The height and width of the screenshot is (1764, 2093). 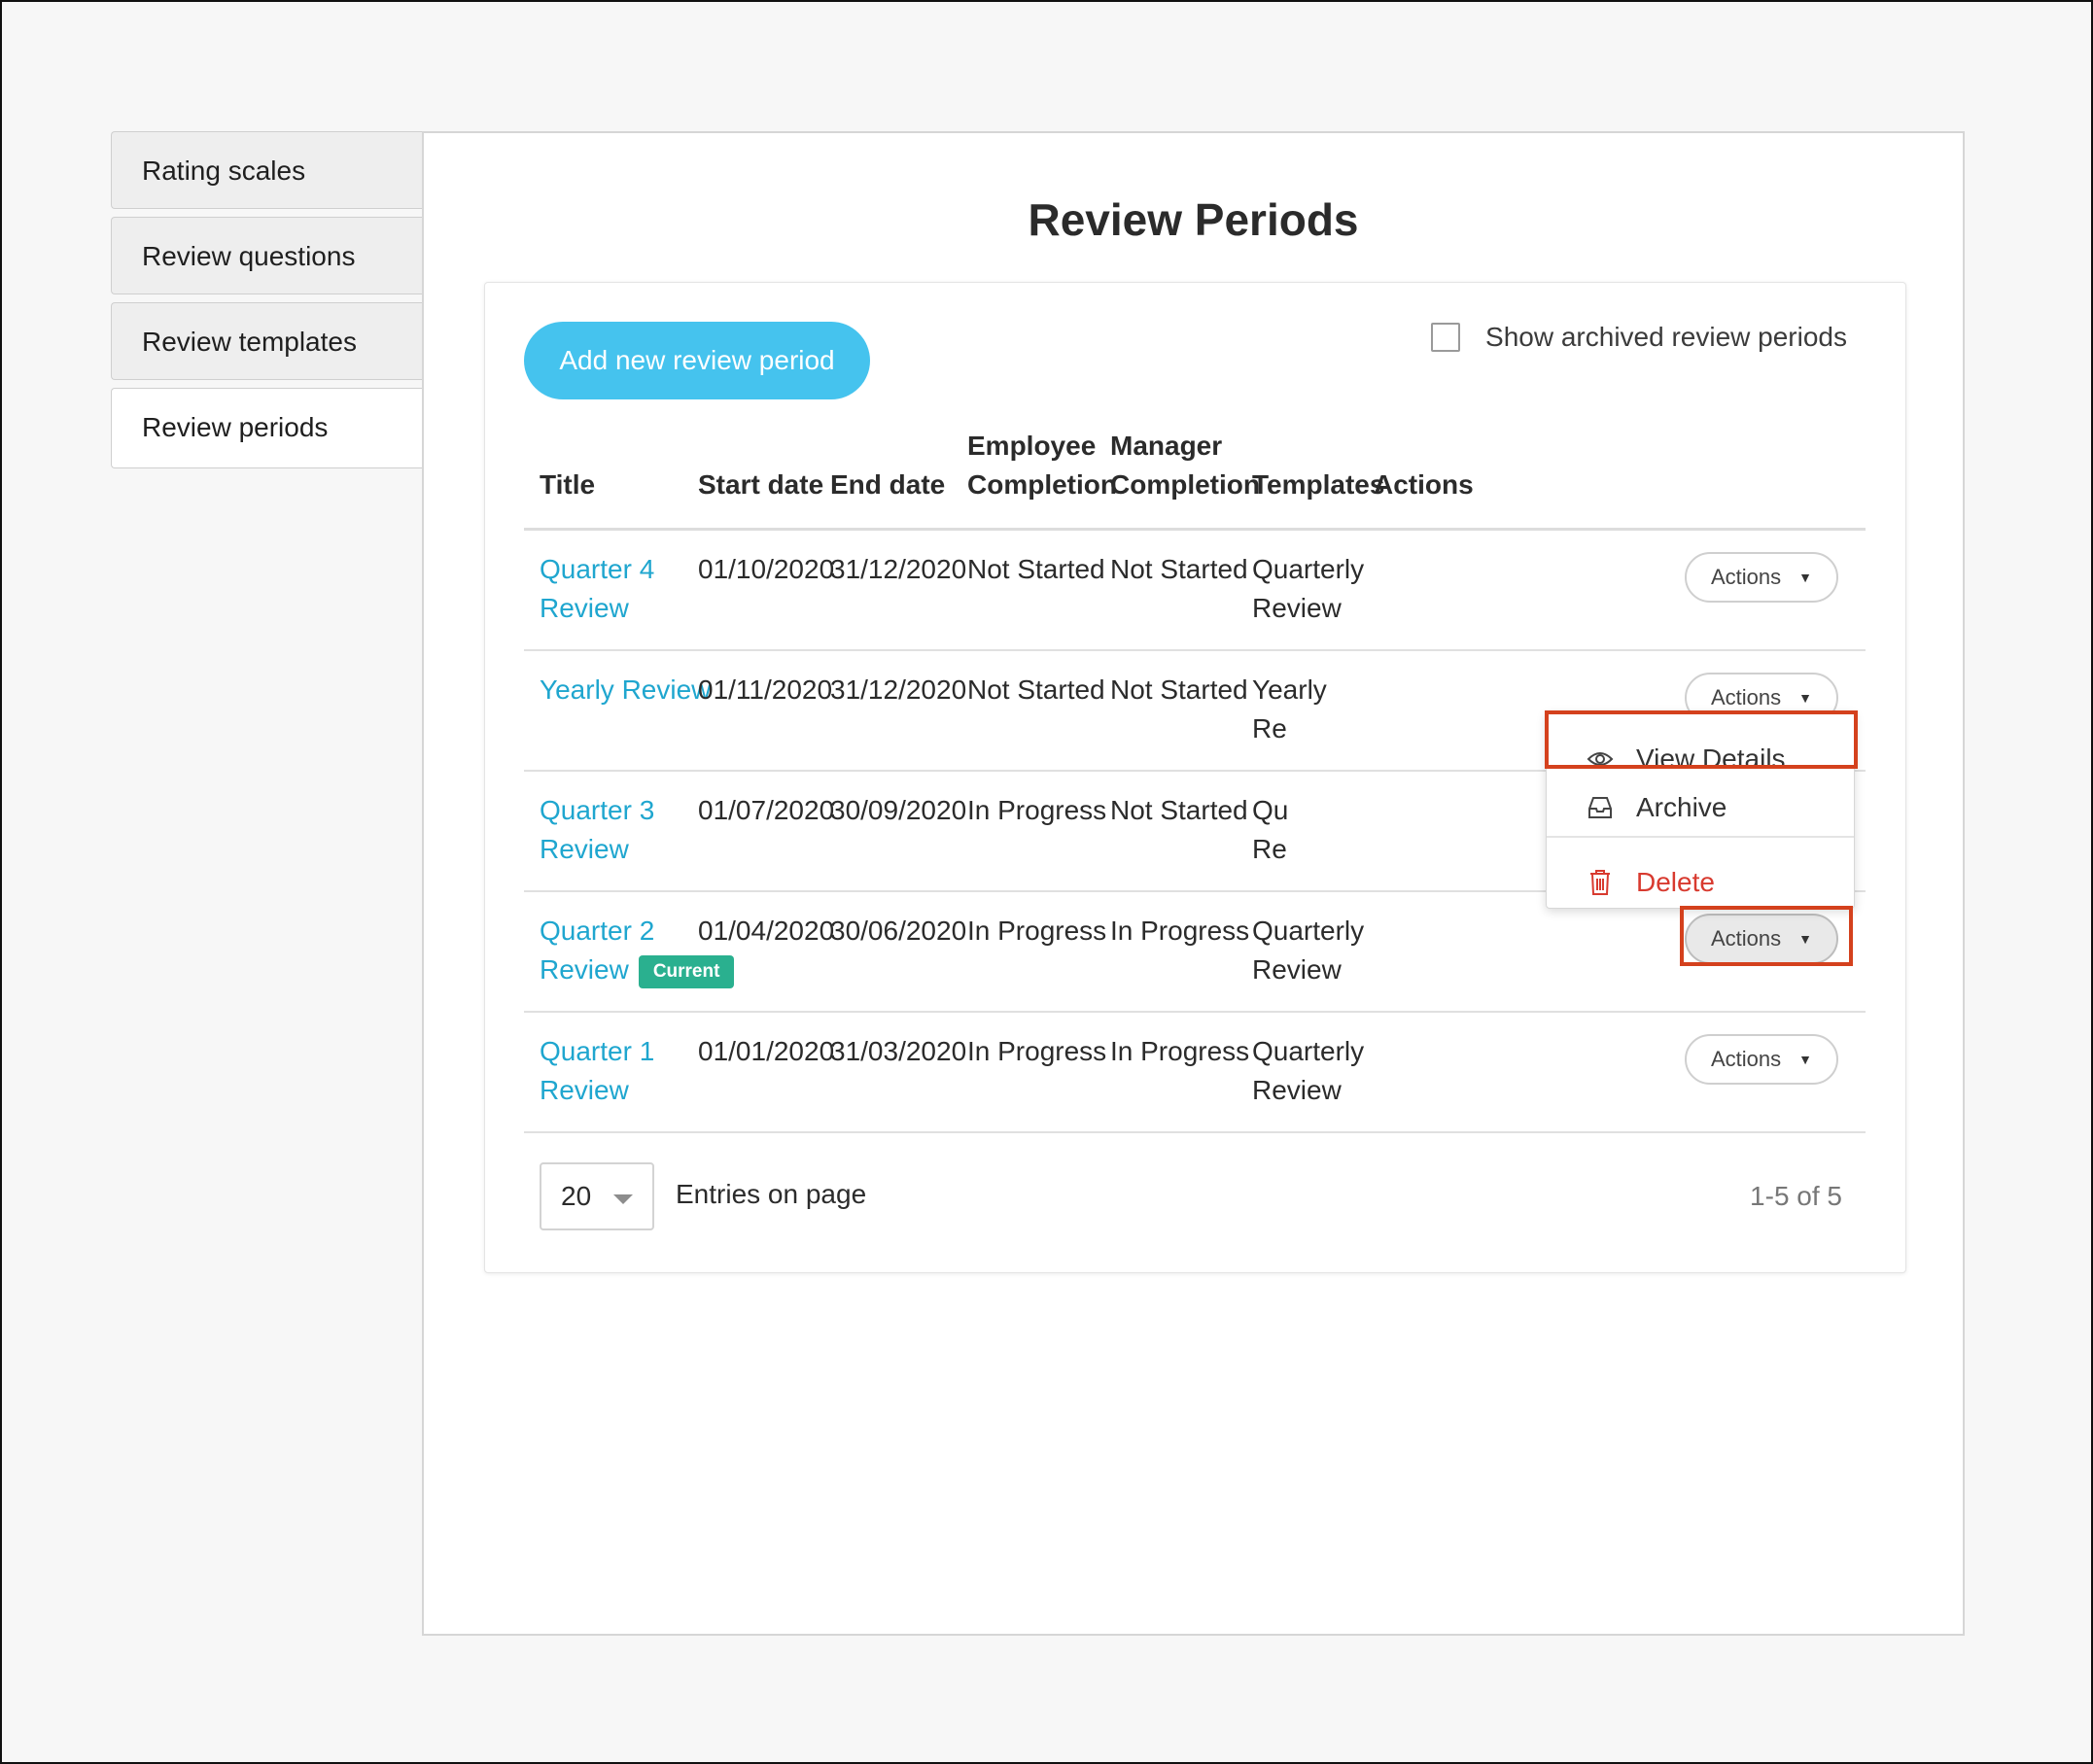 I want to click on eye-icon, so click(x=1600, y=759).